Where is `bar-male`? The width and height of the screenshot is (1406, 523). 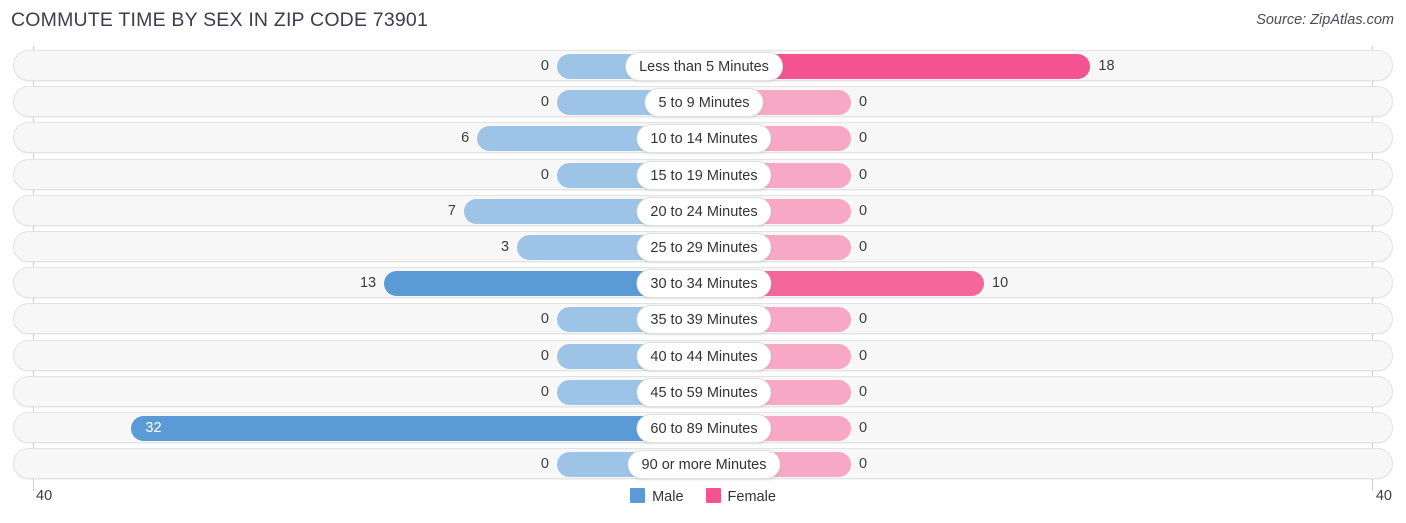 bar-male is located at coordinates (417, 428).